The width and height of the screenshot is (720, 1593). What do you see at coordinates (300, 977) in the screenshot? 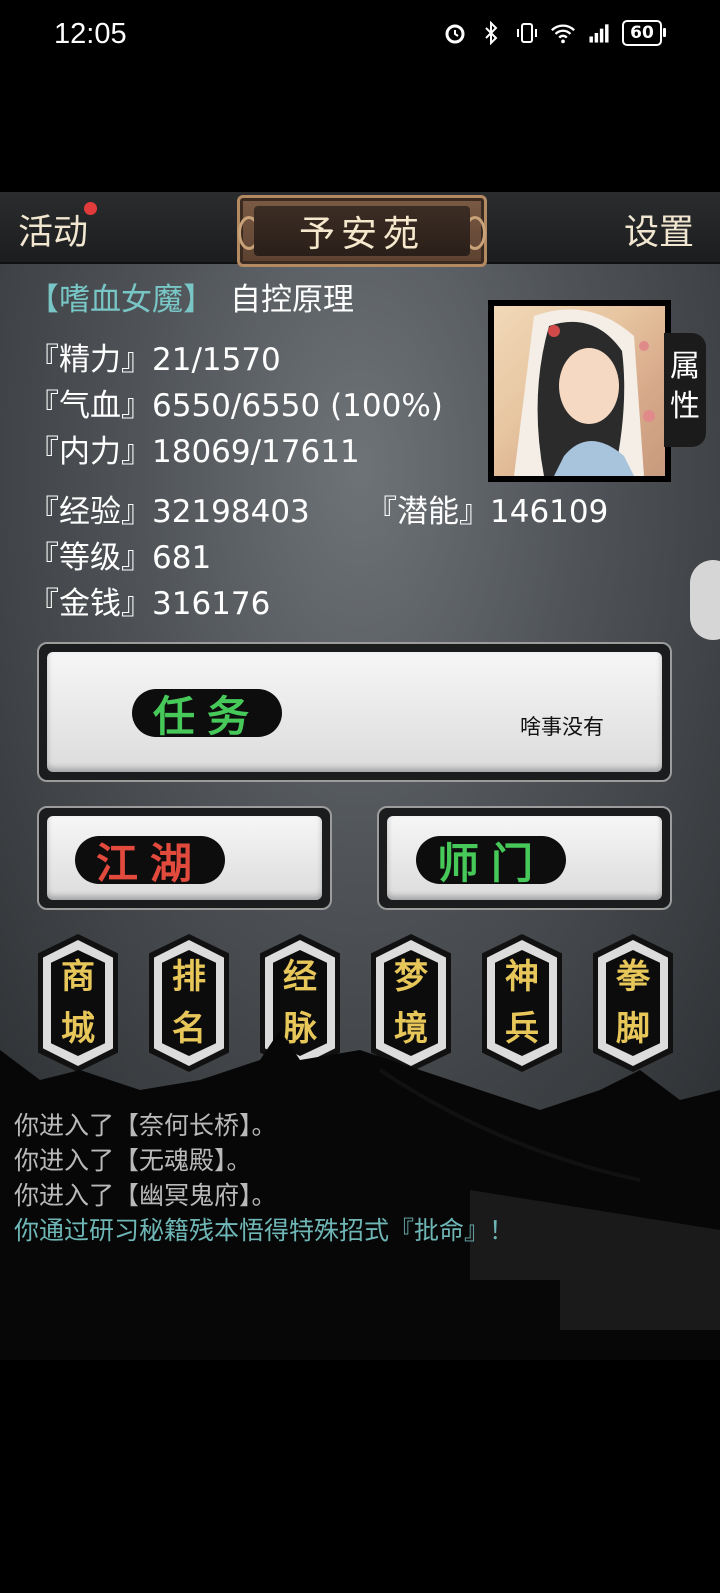
I see `menu-meridians-top: 经` at bounding box center [300, 977].